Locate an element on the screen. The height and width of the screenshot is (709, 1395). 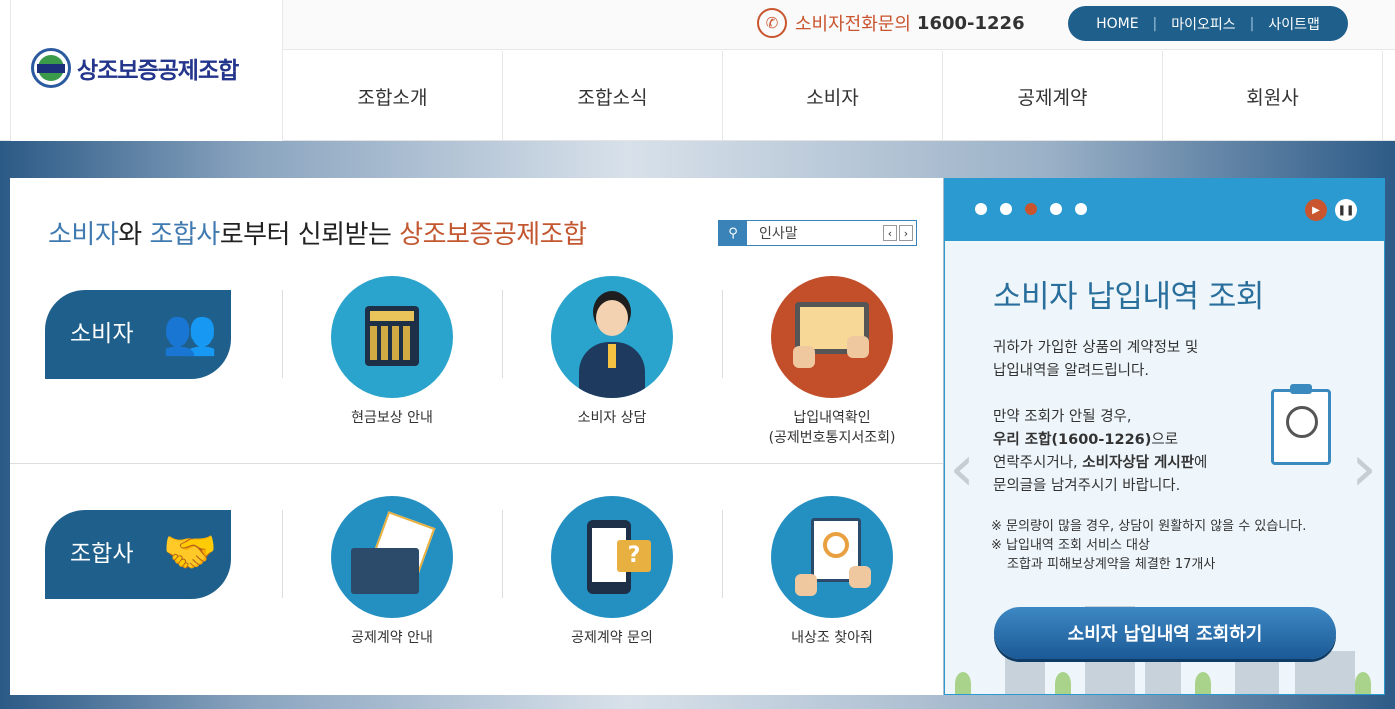
prev-button: ‹ is located at coordinates (890, 233).